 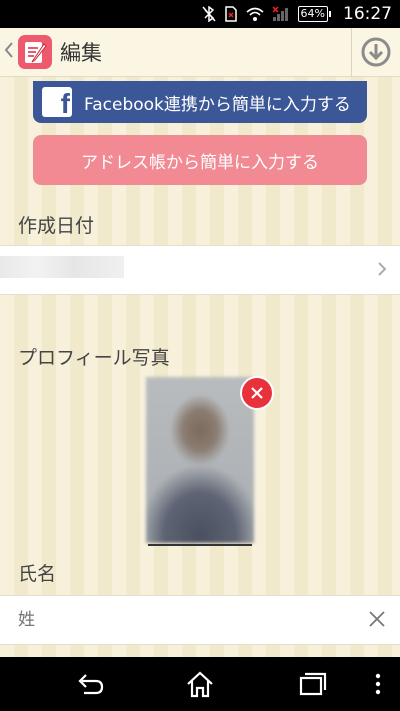 I want to click on chevron-left-icon, so click(x=8, y=49).